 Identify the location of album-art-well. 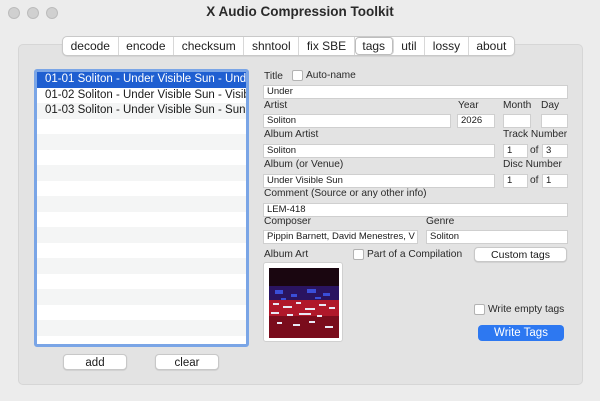
(303, 302).